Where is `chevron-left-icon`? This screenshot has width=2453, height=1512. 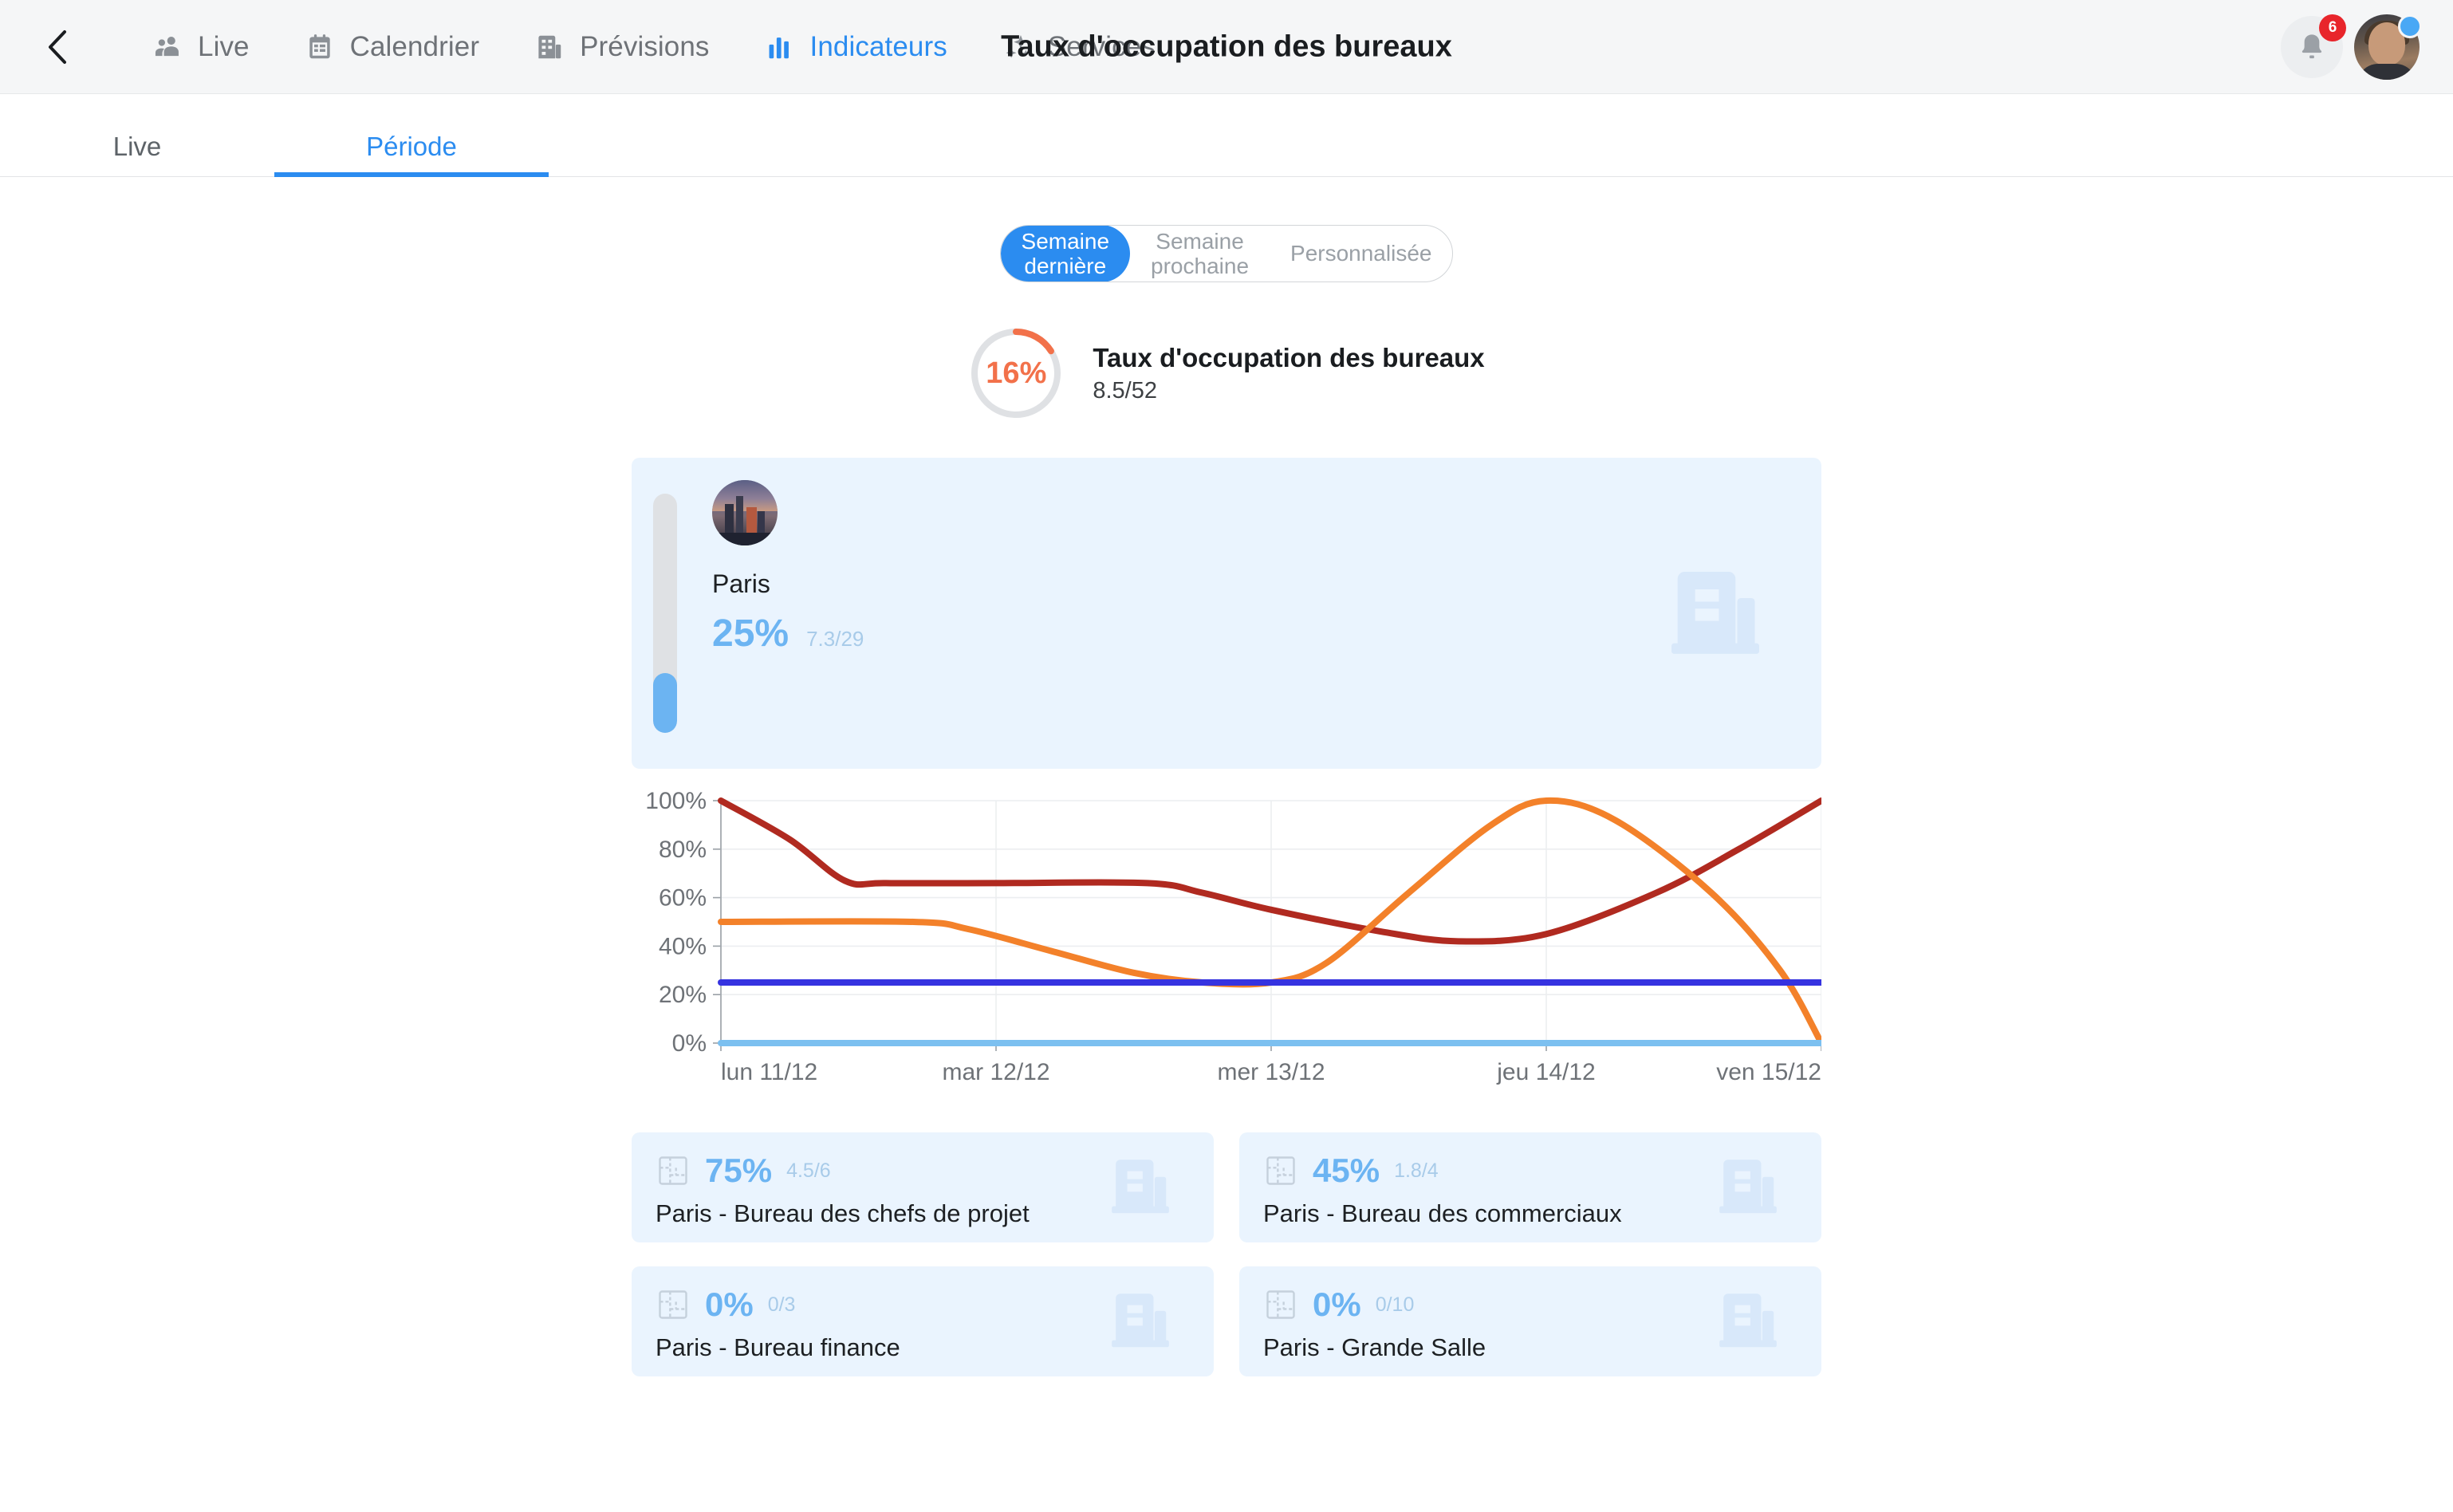 chevron-left-icon is located at coordinates (57, 47).